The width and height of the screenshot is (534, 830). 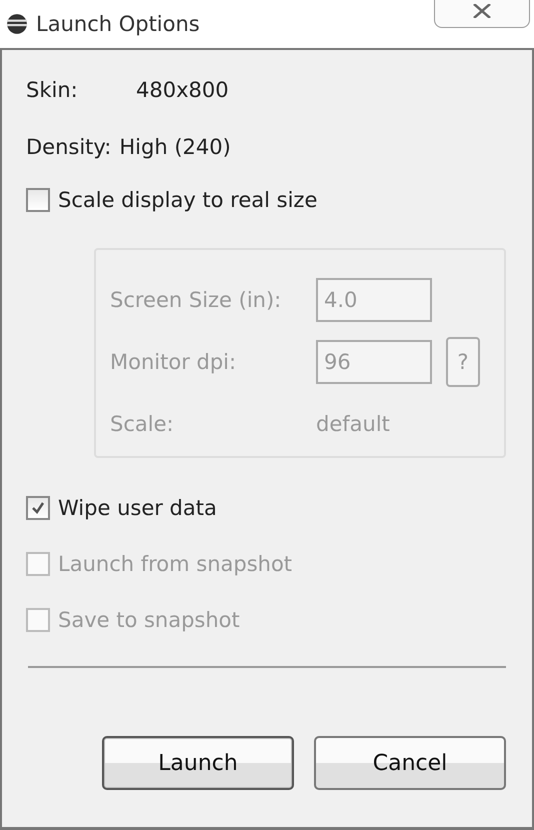 What do you see at coordinates (142, 424) in the screenshot?
I see `field-label: Scale:` at bounding box center [142, 424].